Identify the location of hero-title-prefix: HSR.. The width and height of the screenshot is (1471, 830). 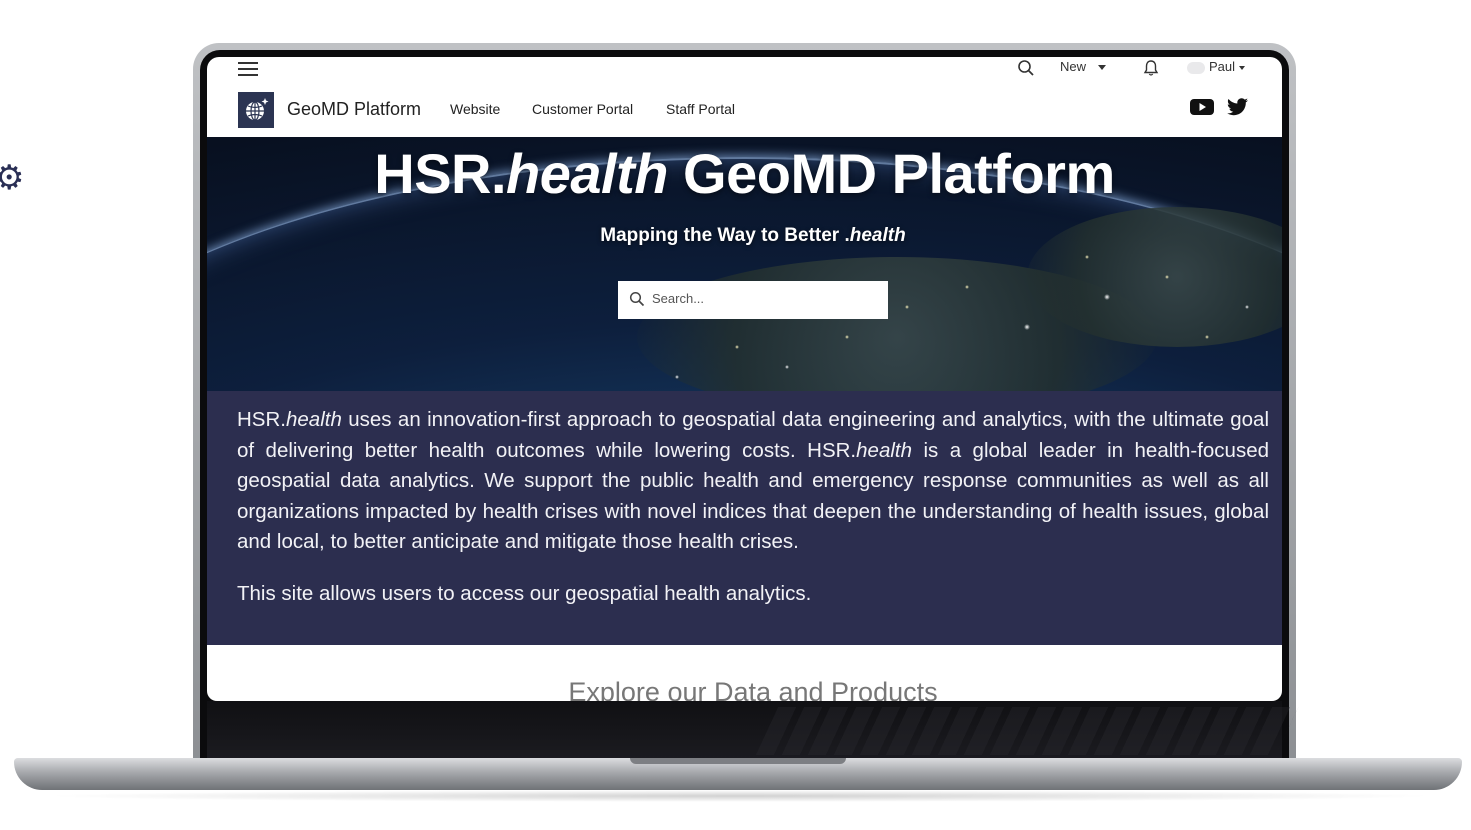
(440, 173).